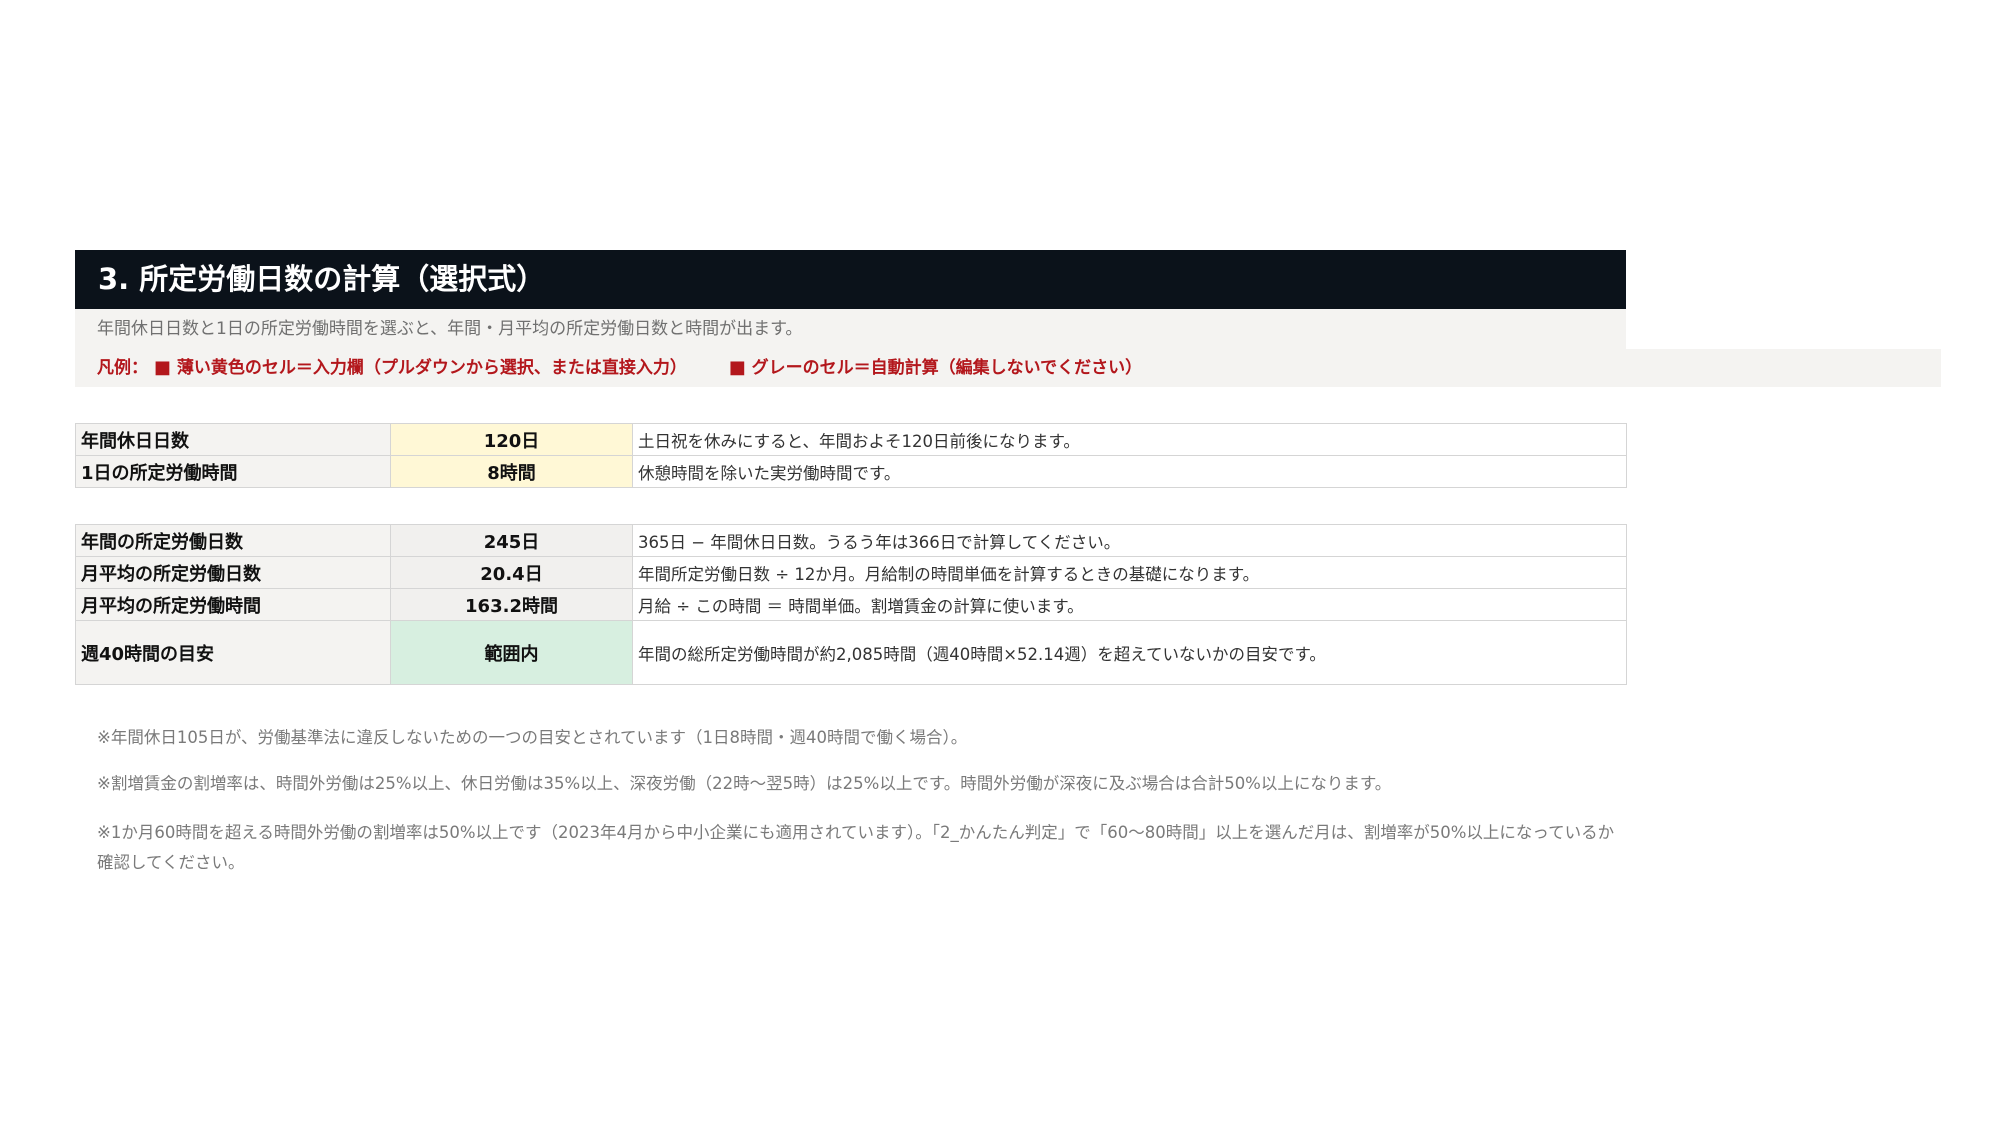 The image size is (1996, 1122). I want to click on daily-hours-input: 8時間, so click(511, 471).